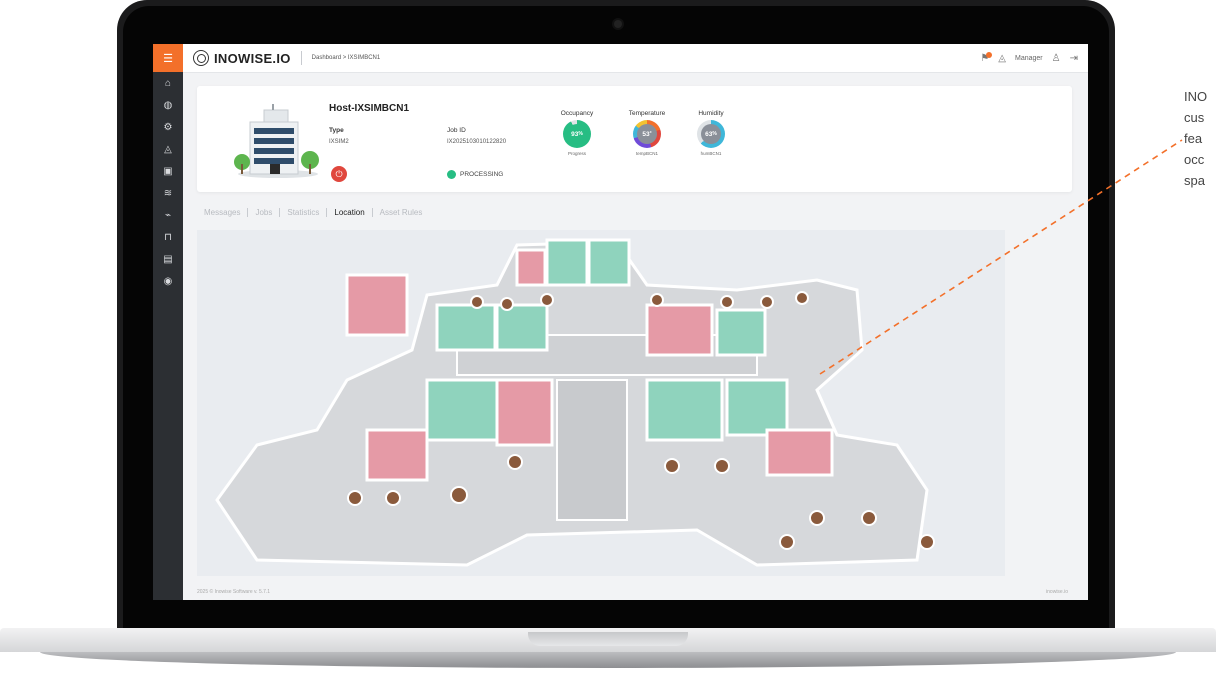 Image resolution: width=1216 pixels, height=681 pixels. What do you see at coordinates (1001, 257) in the screenshot?
I see `callout-line` at bounding box center [1001, 257].